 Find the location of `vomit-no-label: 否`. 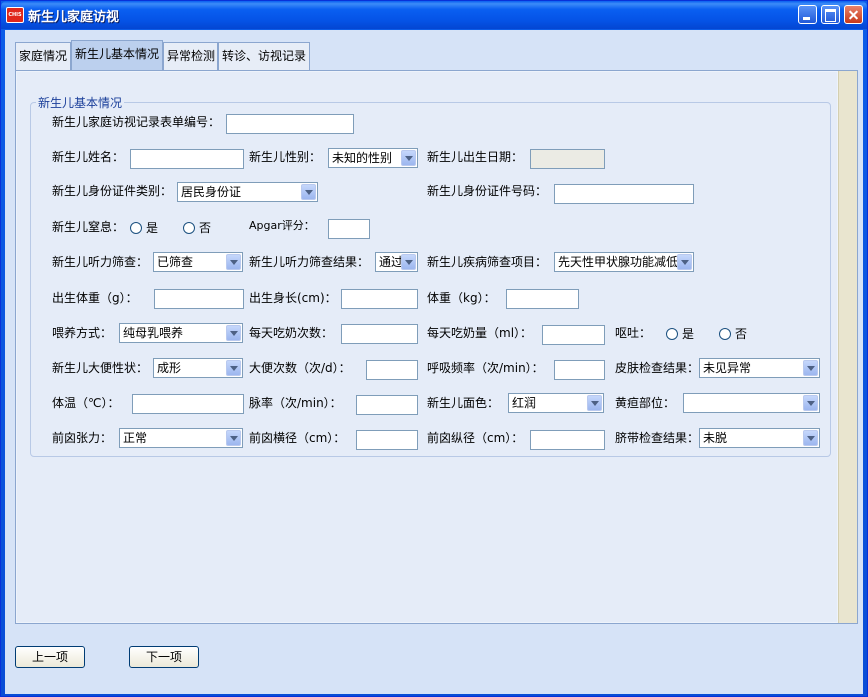

vomit-no-label: 否 is located at coordinates (741, 334).